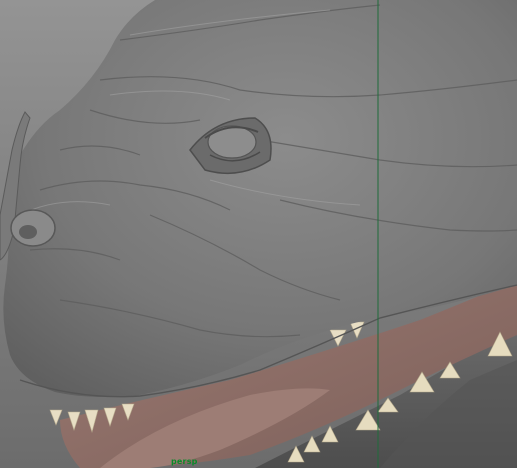  What do you see at coordinates (28, 232) in the screenshot?
I see `nostril-opening` at bounding box center [28, 232].